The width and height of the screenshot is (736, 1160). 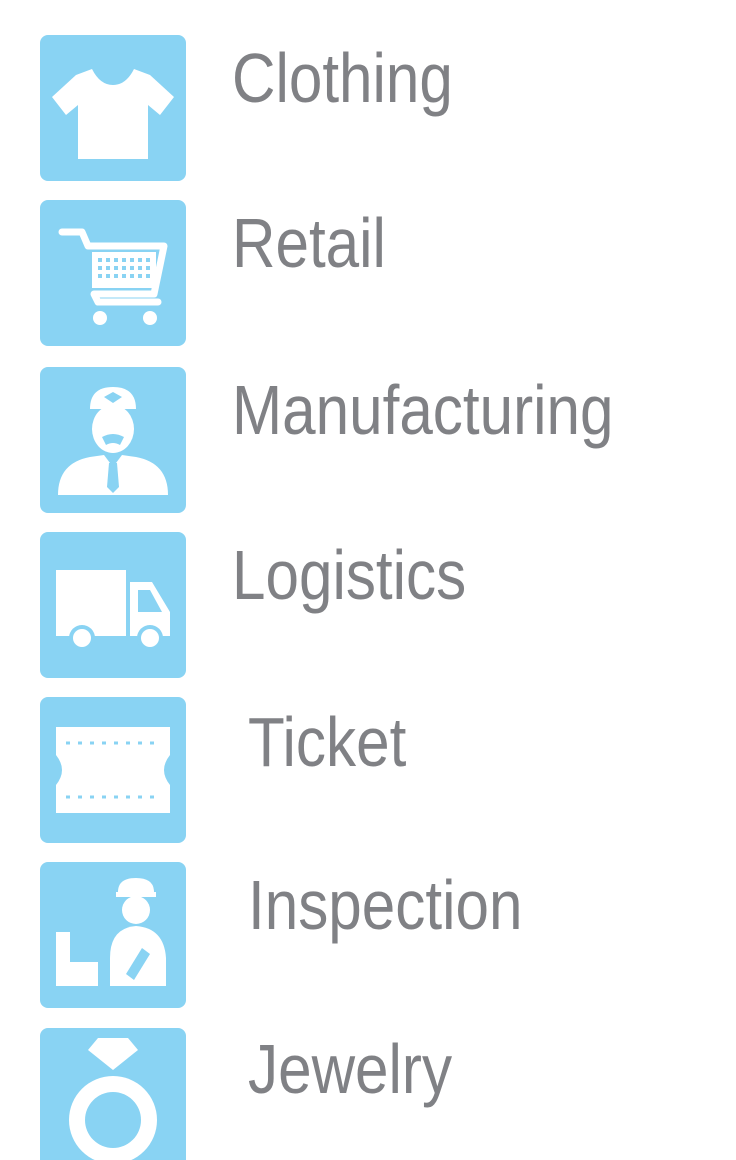 What do you see at coordinates (113, 610) in the screenshot?
I see `truck-icon` at bounding box center [113, 610].